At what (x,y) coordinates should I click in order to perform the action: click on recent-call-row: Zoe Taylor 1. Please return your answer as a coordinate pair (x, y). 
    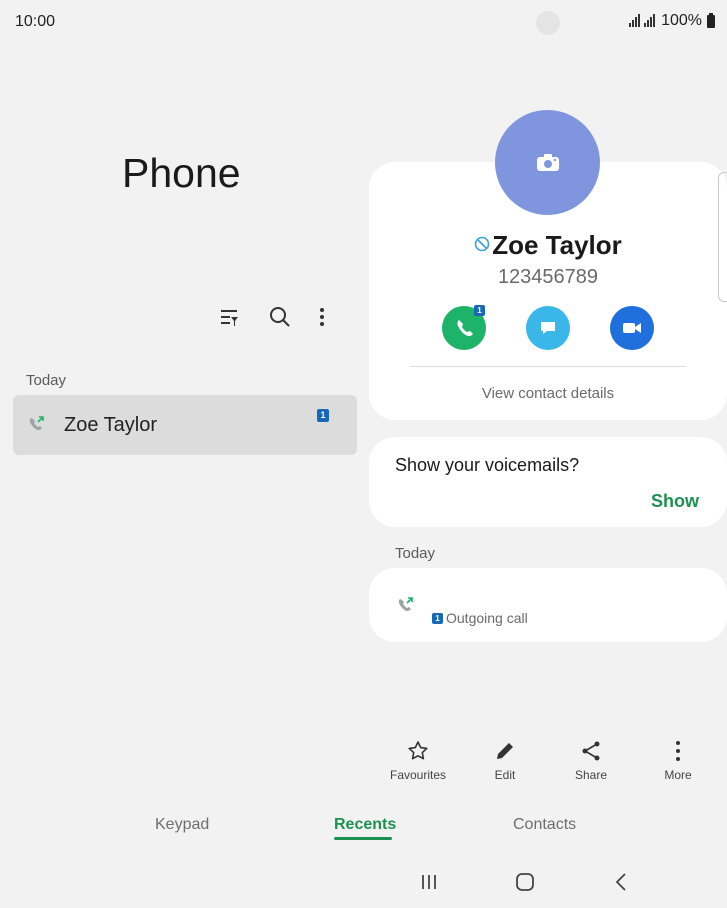
    Looking at the image, I should click on (185, 425).